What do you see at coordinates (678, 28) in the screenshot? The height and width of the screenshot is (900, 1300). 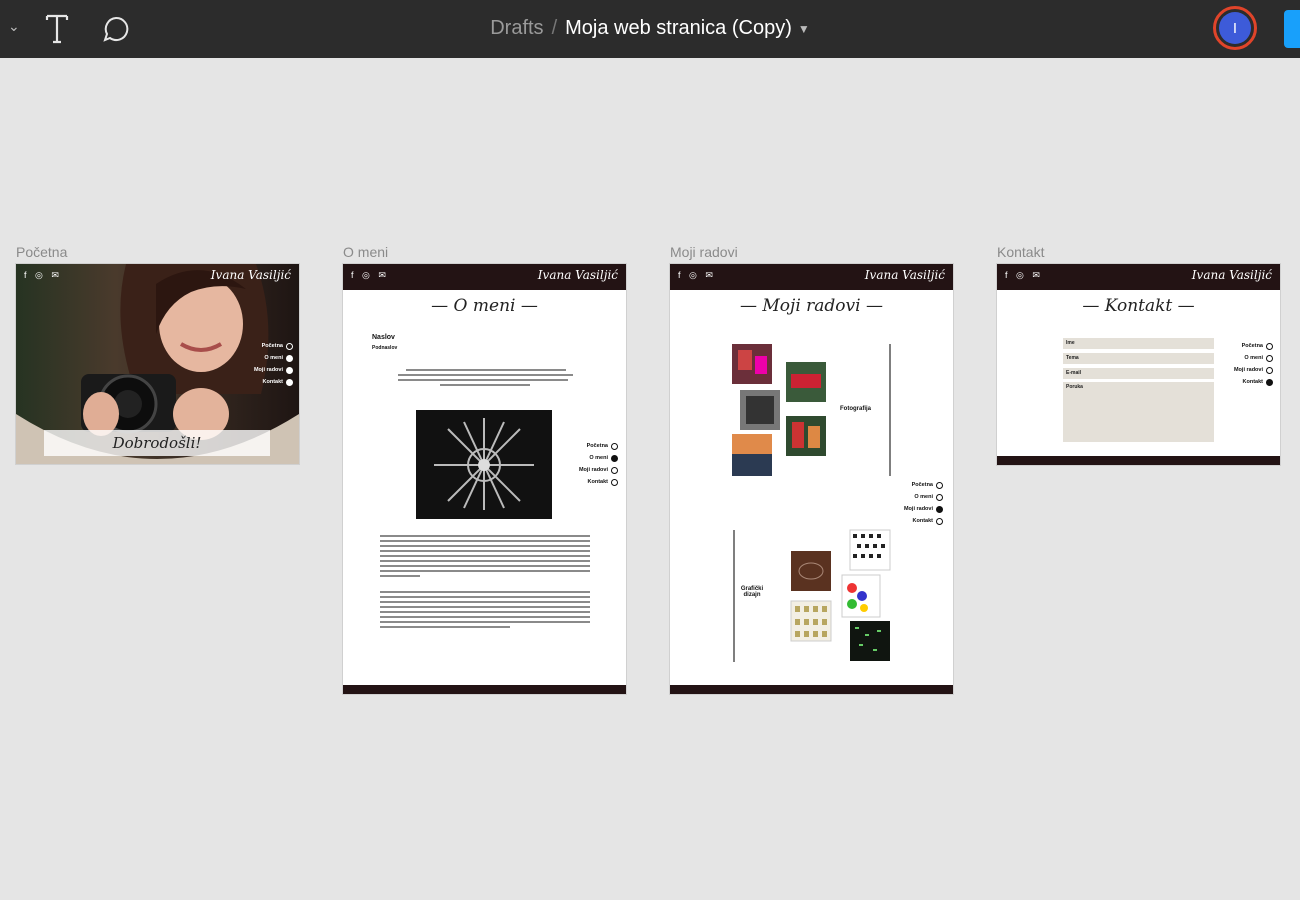 I see `file-name: Moja web stranica (Copy)` at bounding box center [678, 28].